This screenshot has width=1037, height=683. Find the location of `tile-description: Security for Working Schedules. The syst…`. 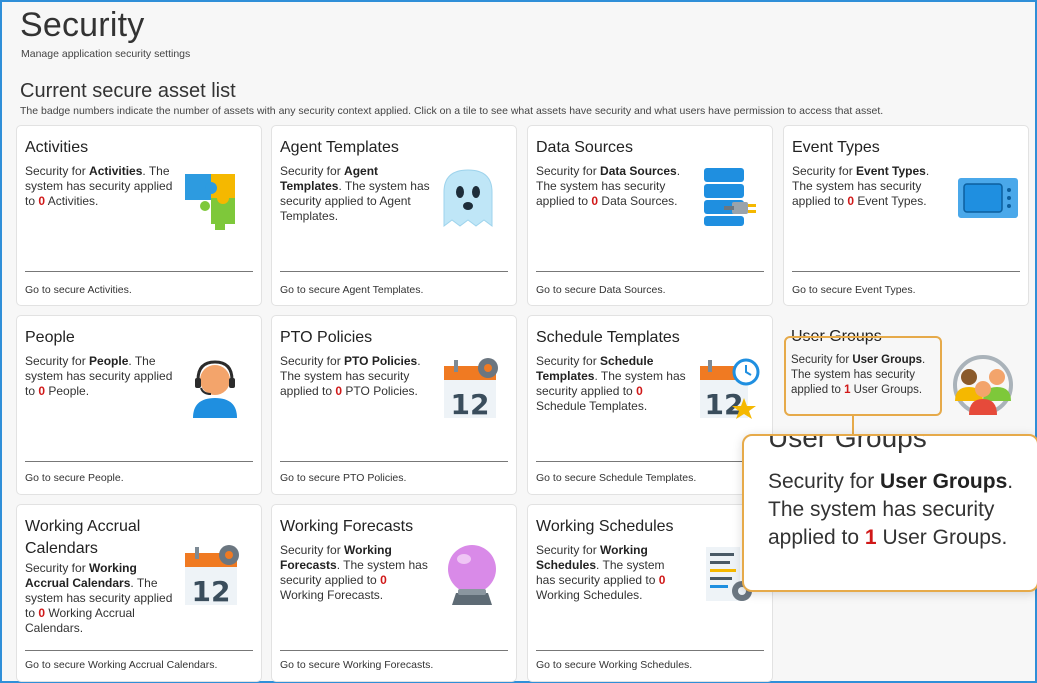

tile-description: Security for Working Schedules. The syst… is located at coordinates (601, 572).